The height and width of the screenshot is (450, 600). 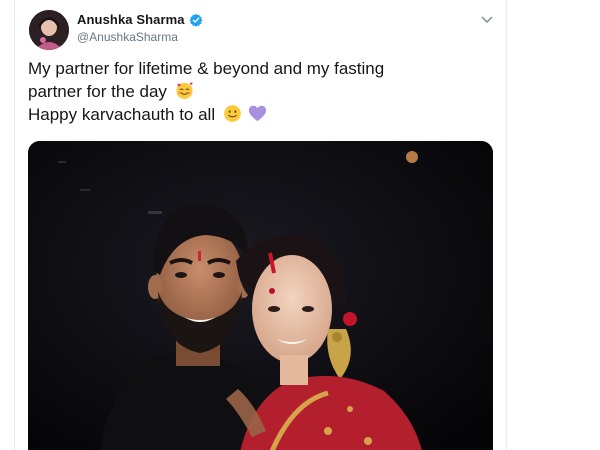 I want to click on avatar, so click(x=49, y=30).